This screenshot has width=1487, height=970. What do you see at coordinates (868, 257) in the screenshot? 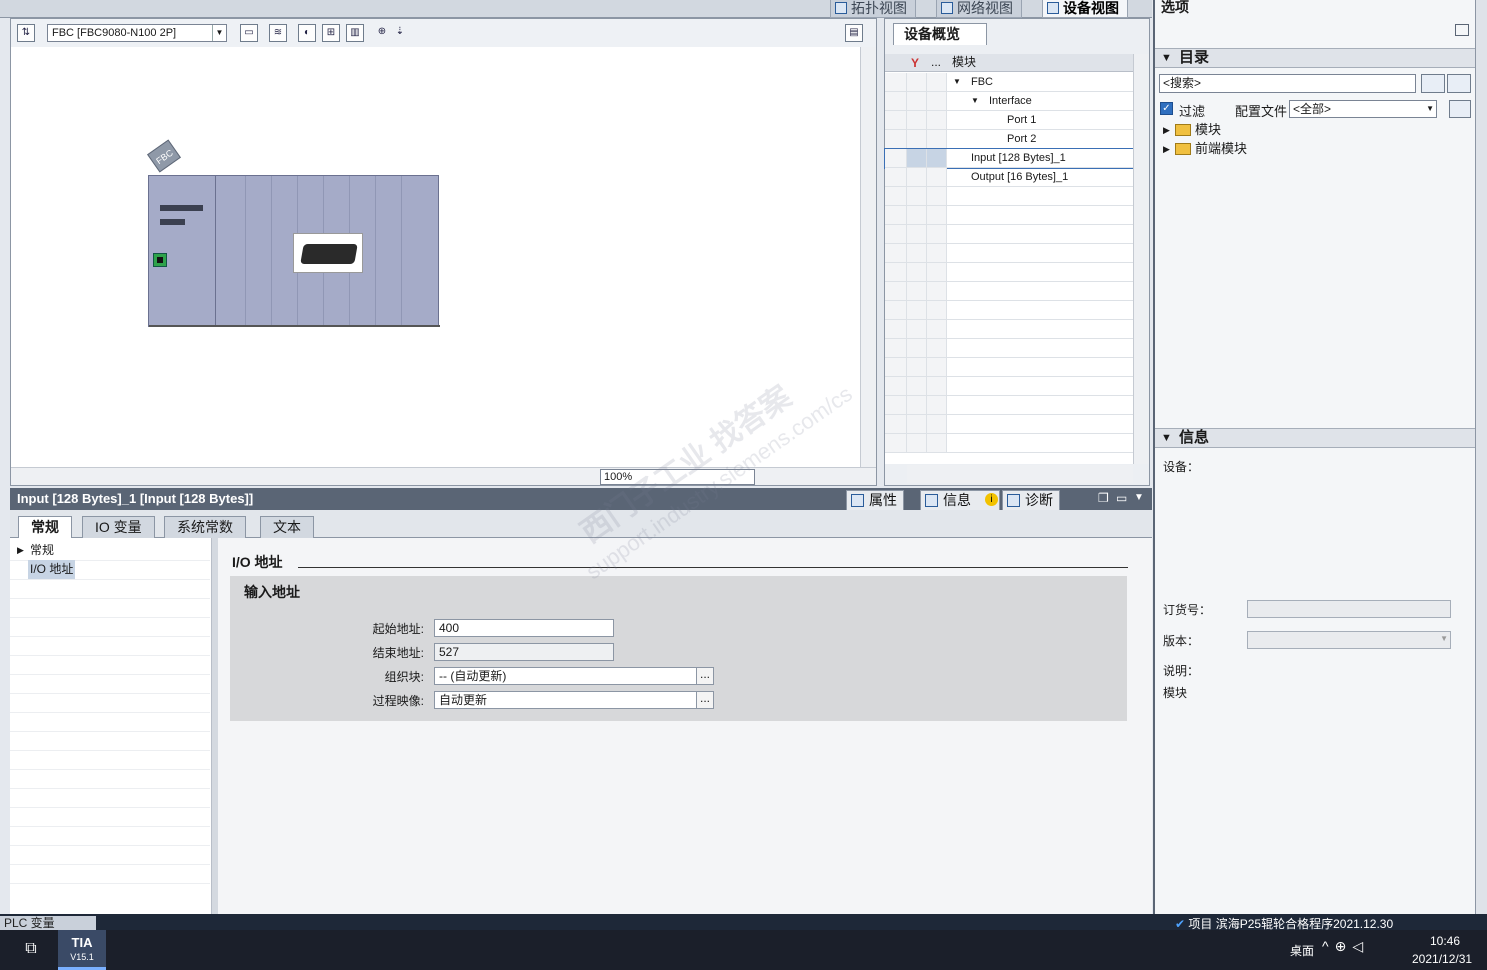
I see `editor-vertical-scrollbar` at bounding box center [868, 257].